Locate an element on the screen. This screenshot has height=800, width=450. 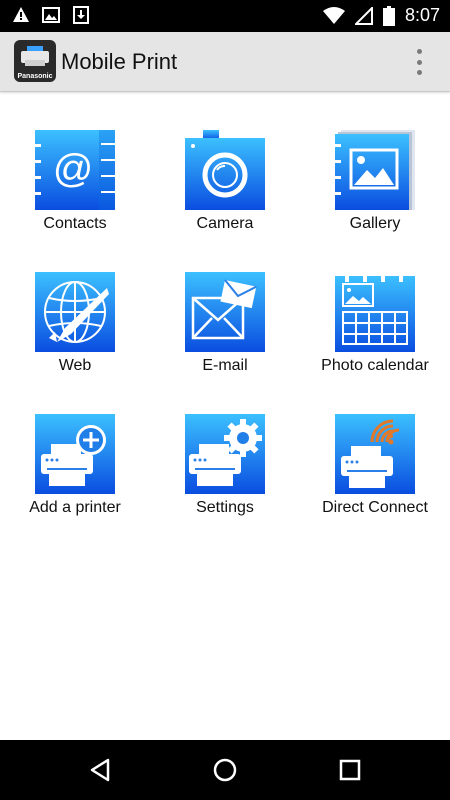
tile-contacts: @ Contacts is located at coordinates (75, 163).